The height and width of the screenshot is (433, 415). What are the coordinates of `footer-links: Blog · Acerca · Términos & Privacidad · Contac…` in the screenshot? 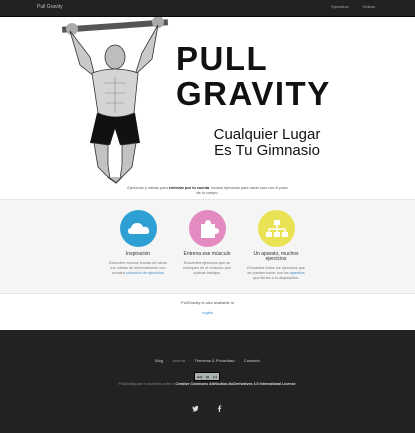 It's located at (207, 360).